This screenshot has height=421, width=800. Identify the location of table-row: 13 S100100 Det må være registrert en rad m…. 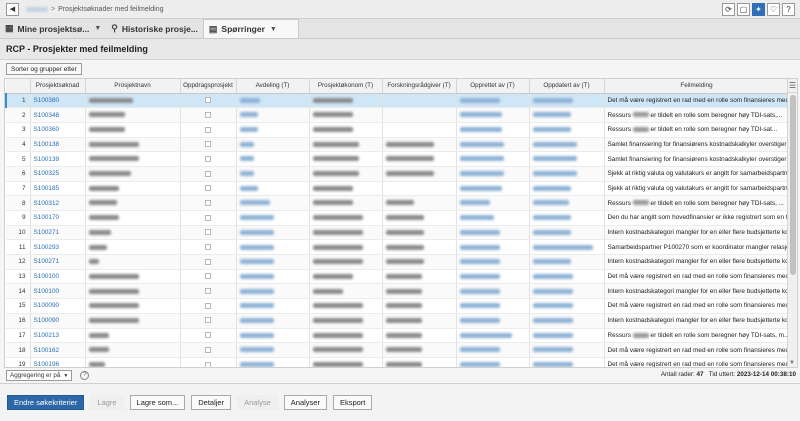
(398, 277).